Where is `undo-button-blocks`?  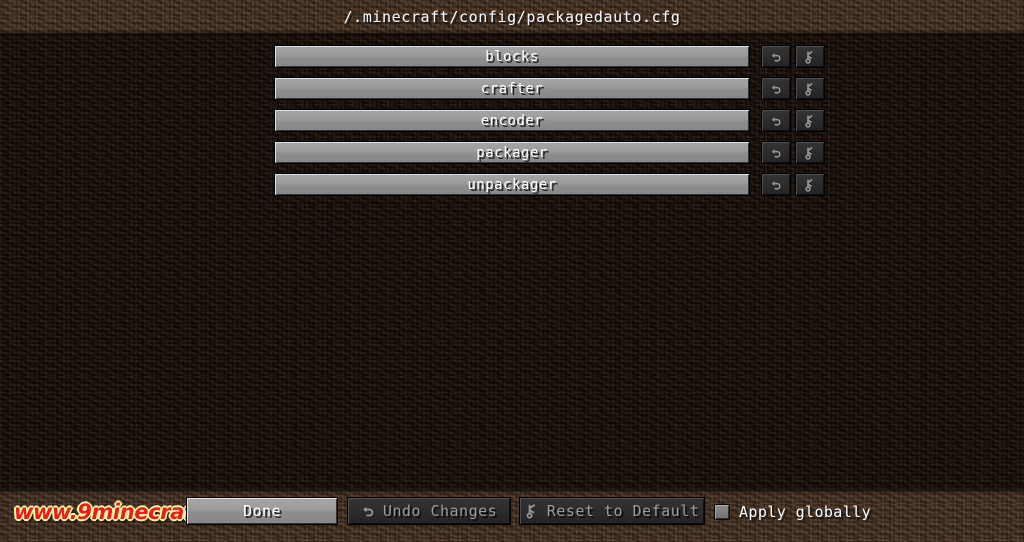 undo-button-blocks is located at coordinates (776, 56).